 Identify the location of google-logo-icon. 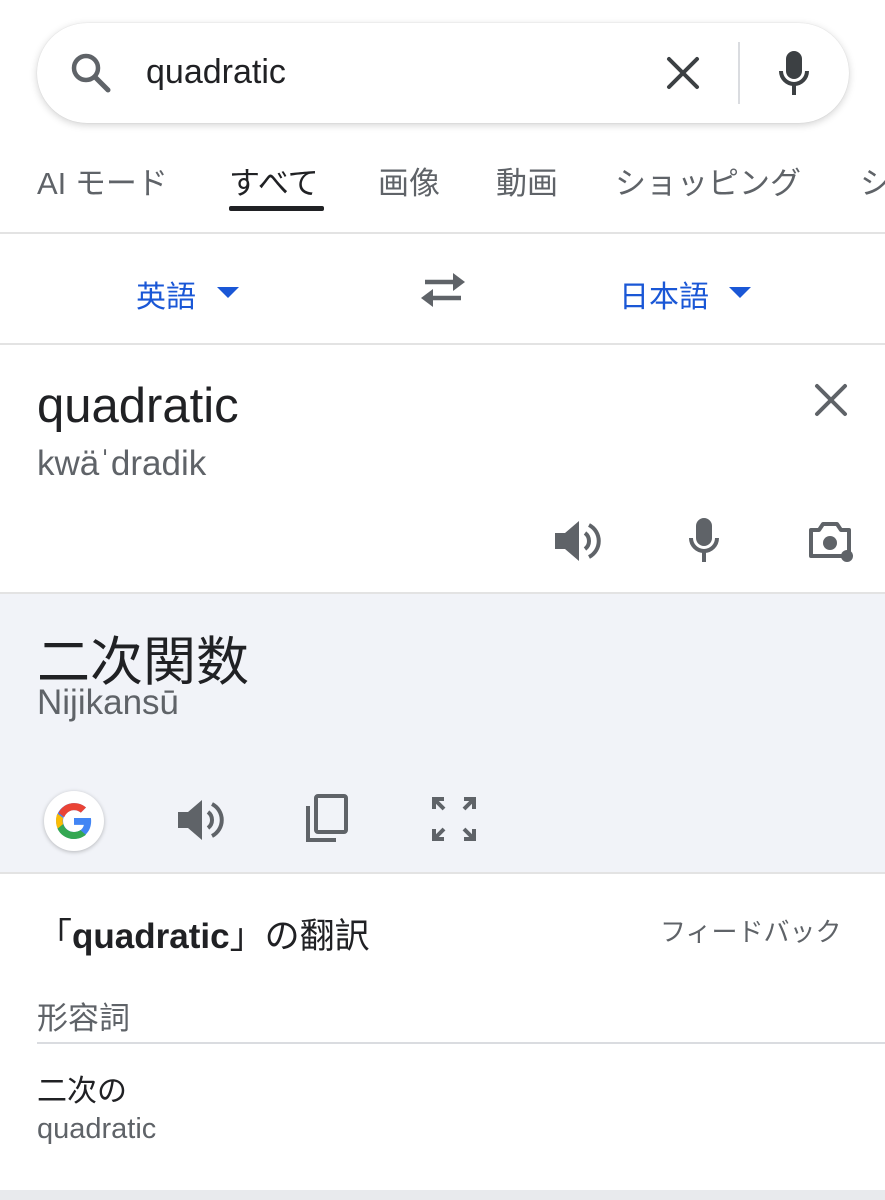
(74, 821).